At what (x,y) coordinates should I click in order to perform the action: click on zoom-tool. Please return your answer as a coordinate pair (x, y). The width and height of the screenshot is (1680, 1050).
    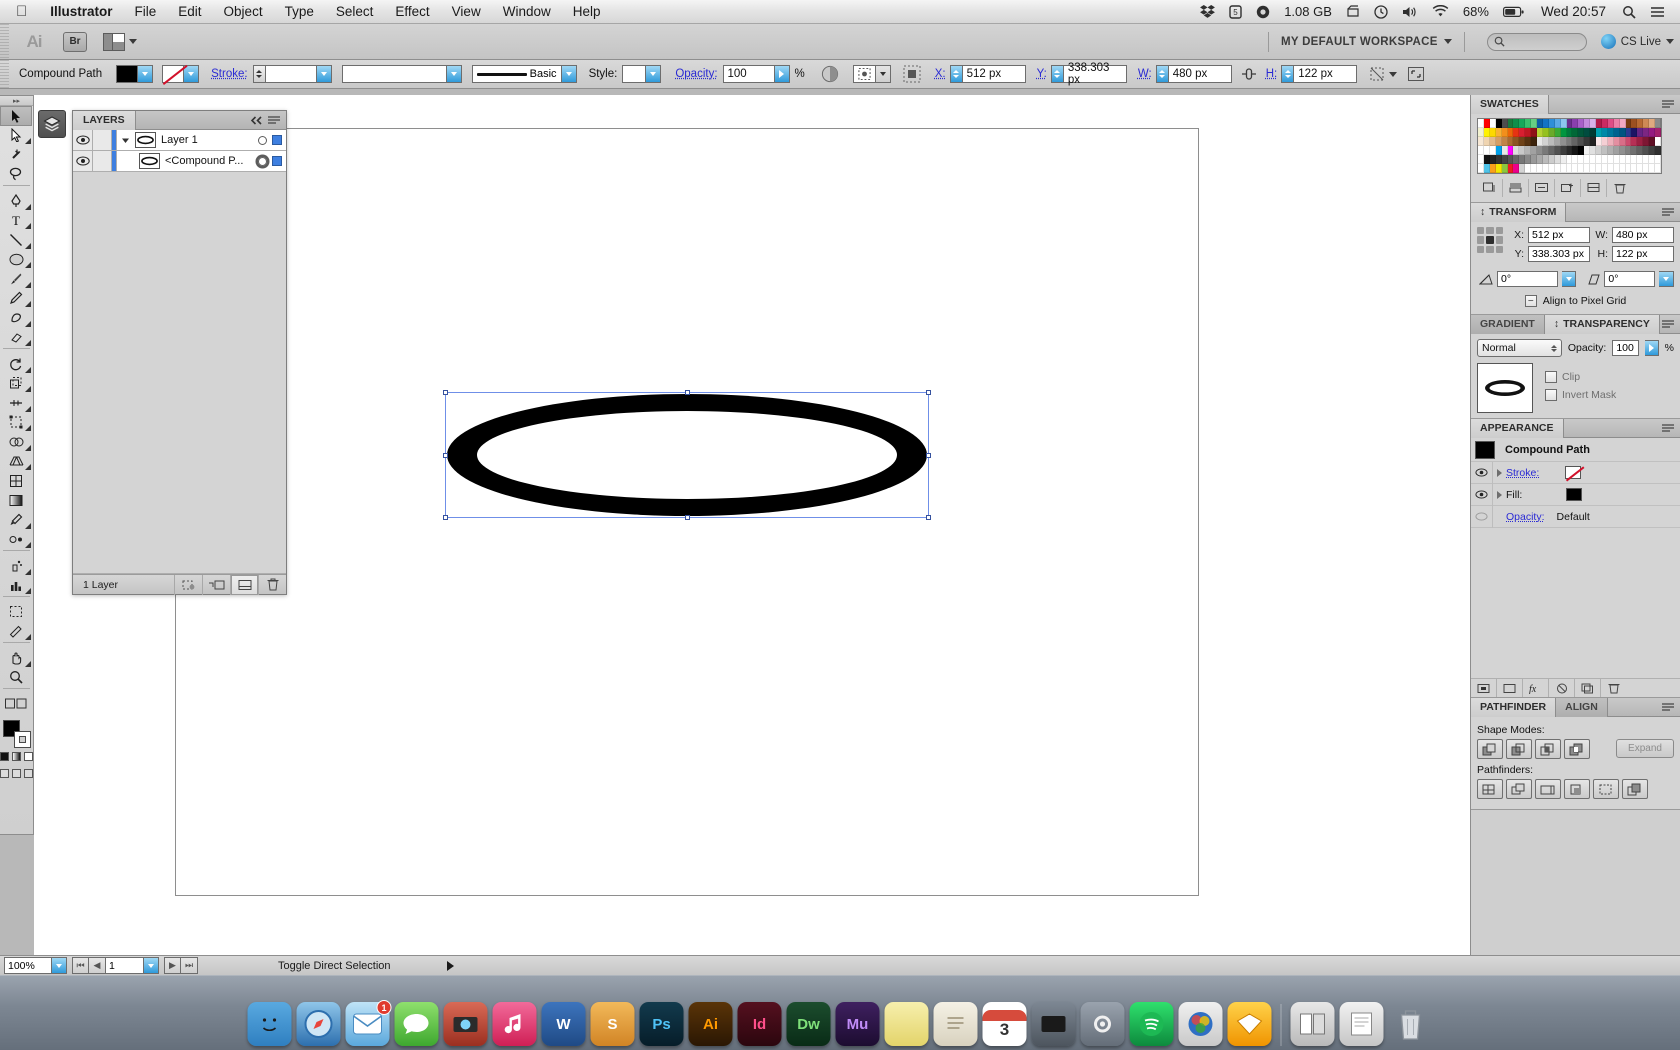
    Looking at the image, I should click on (16, 678).